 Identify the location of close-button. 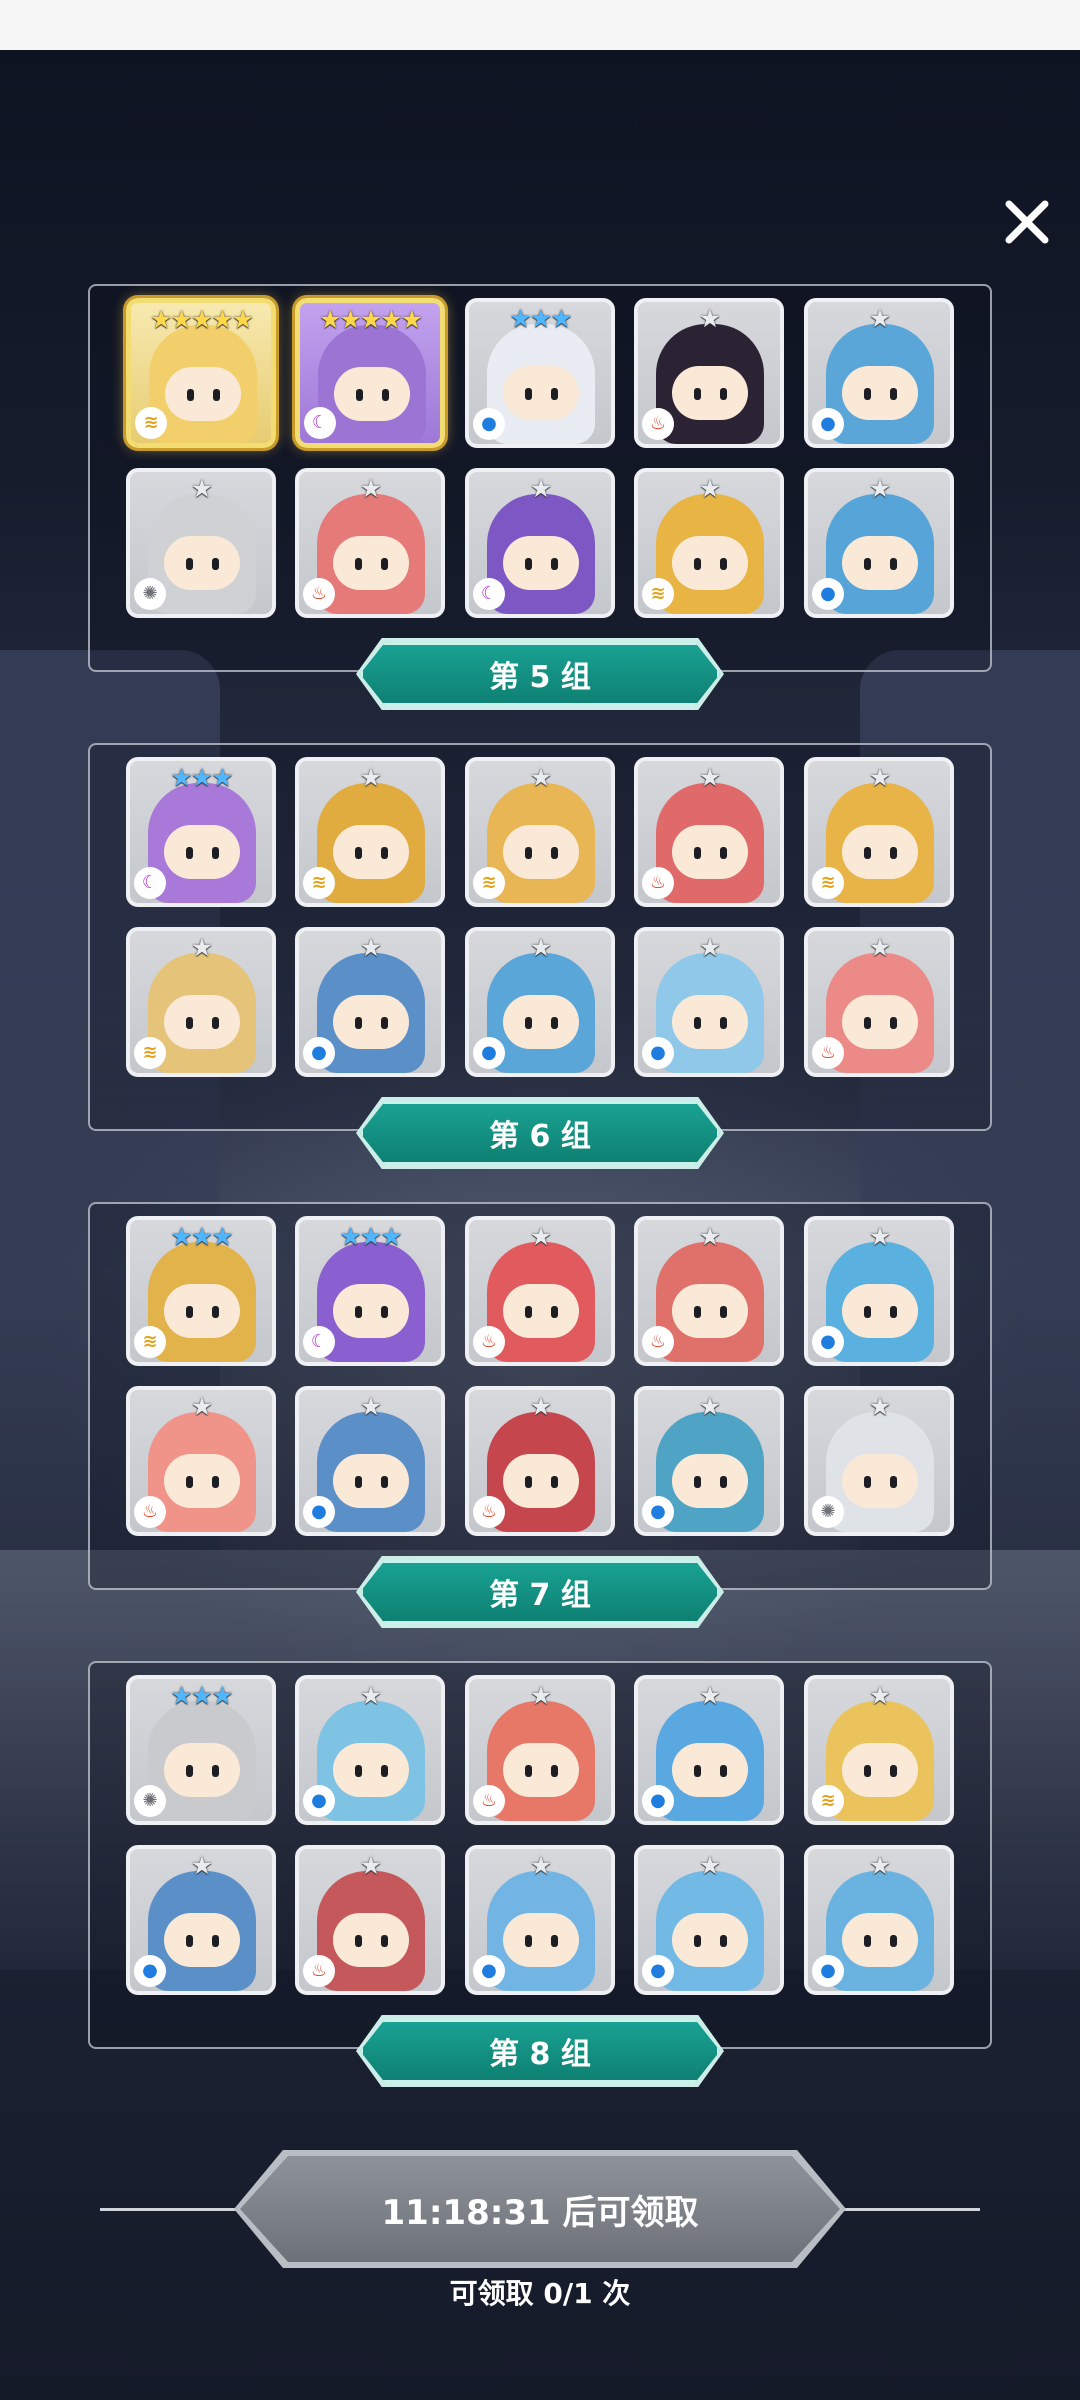
(1027, 222).